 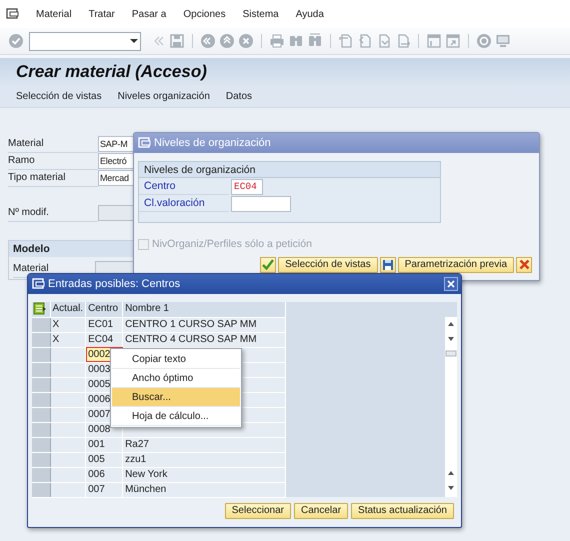 I want to click on table-cell: 007, so click(x=104, y=489).